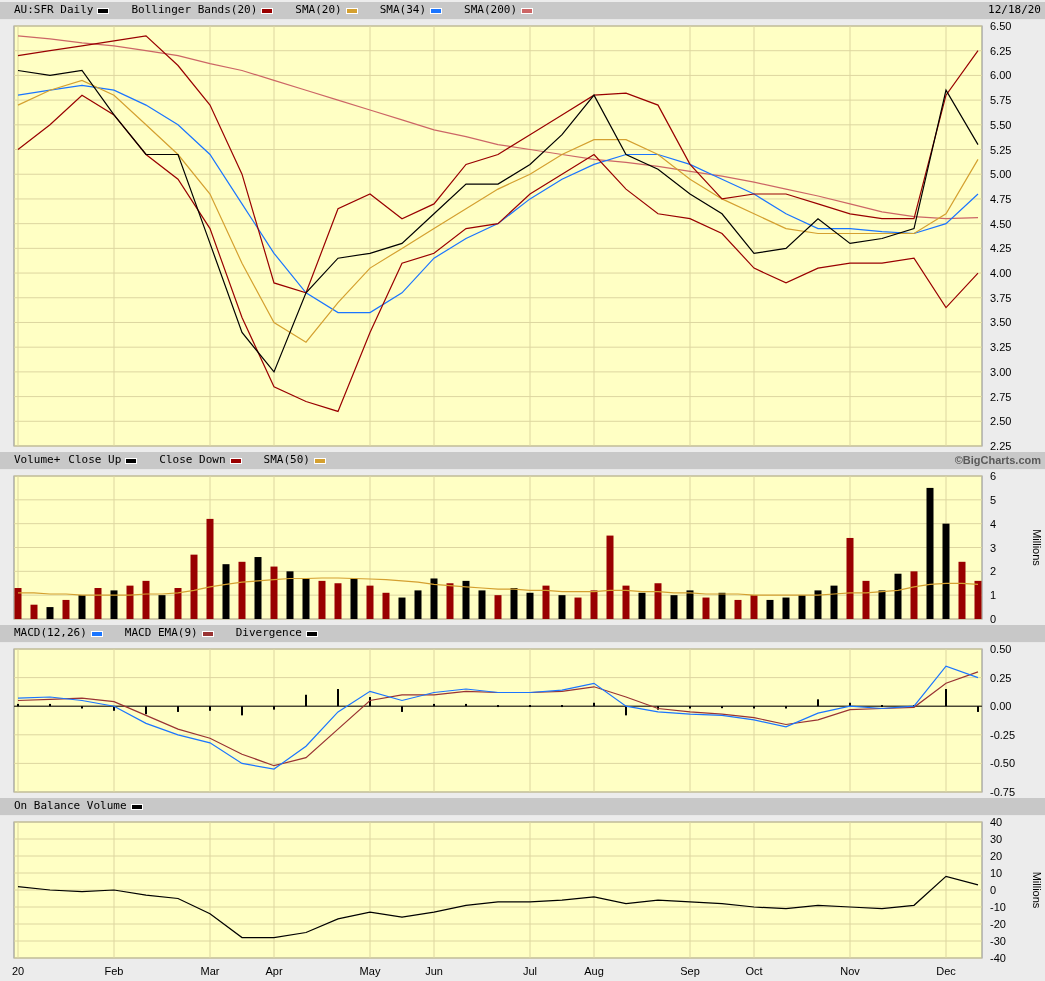 The height and width of the screenshot is (981, 1045). Describe the element at coordinates (690, 971) in the screenshot. I see `axis-tick-label: Sep` at that location.